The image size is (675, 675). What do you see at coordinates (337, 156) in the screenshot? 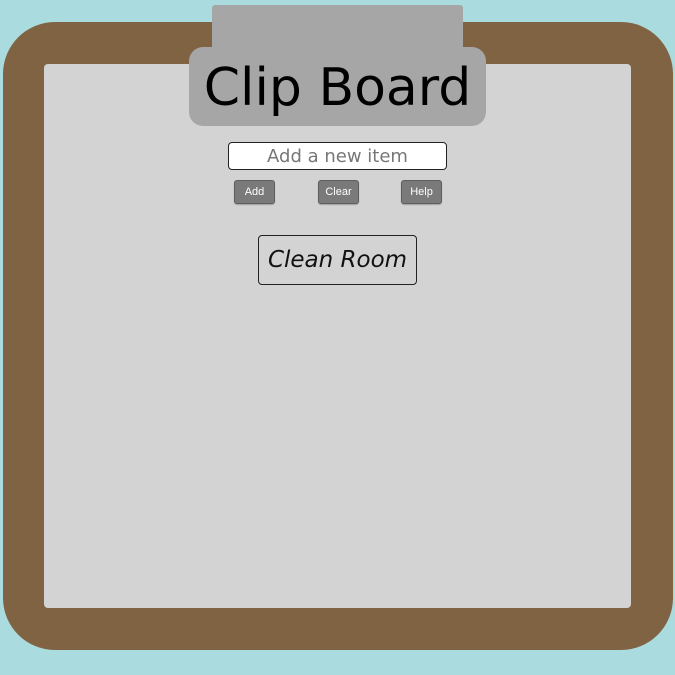
I see `new-item-input` at bounding box center [337, 156].